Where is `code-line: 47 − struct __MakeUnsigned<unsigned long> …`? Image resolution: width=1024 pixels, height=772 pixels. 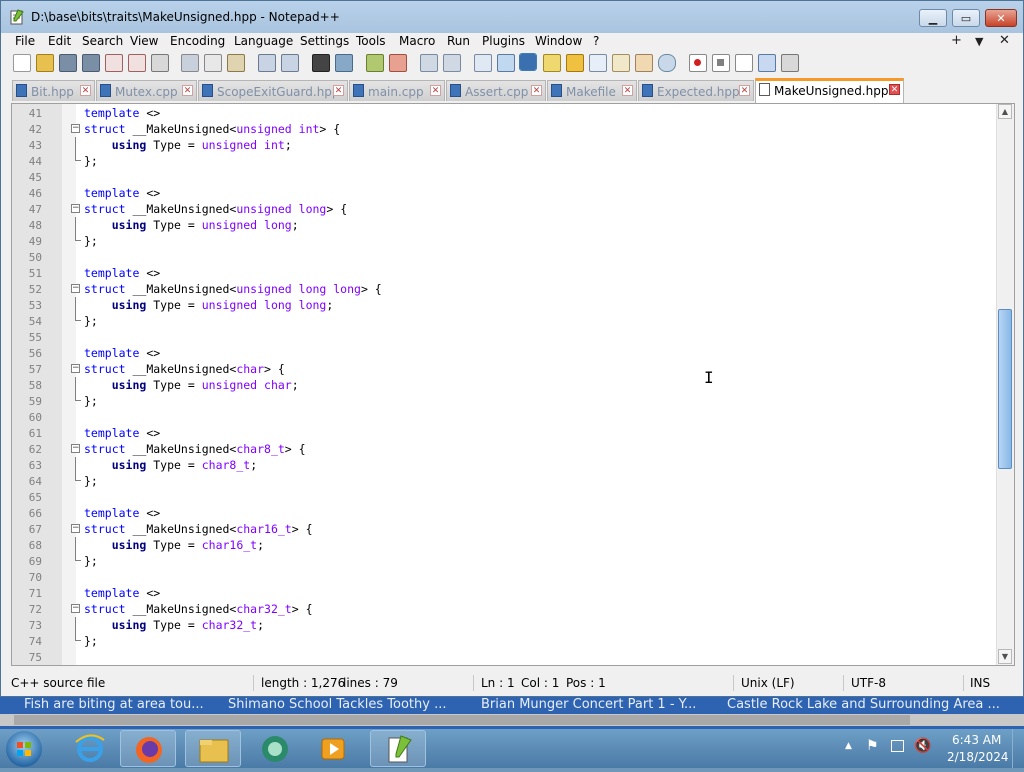 code-line: 47 − struct __MakeUnsigned<unsigned long> … is located at coordinates (504, 209).